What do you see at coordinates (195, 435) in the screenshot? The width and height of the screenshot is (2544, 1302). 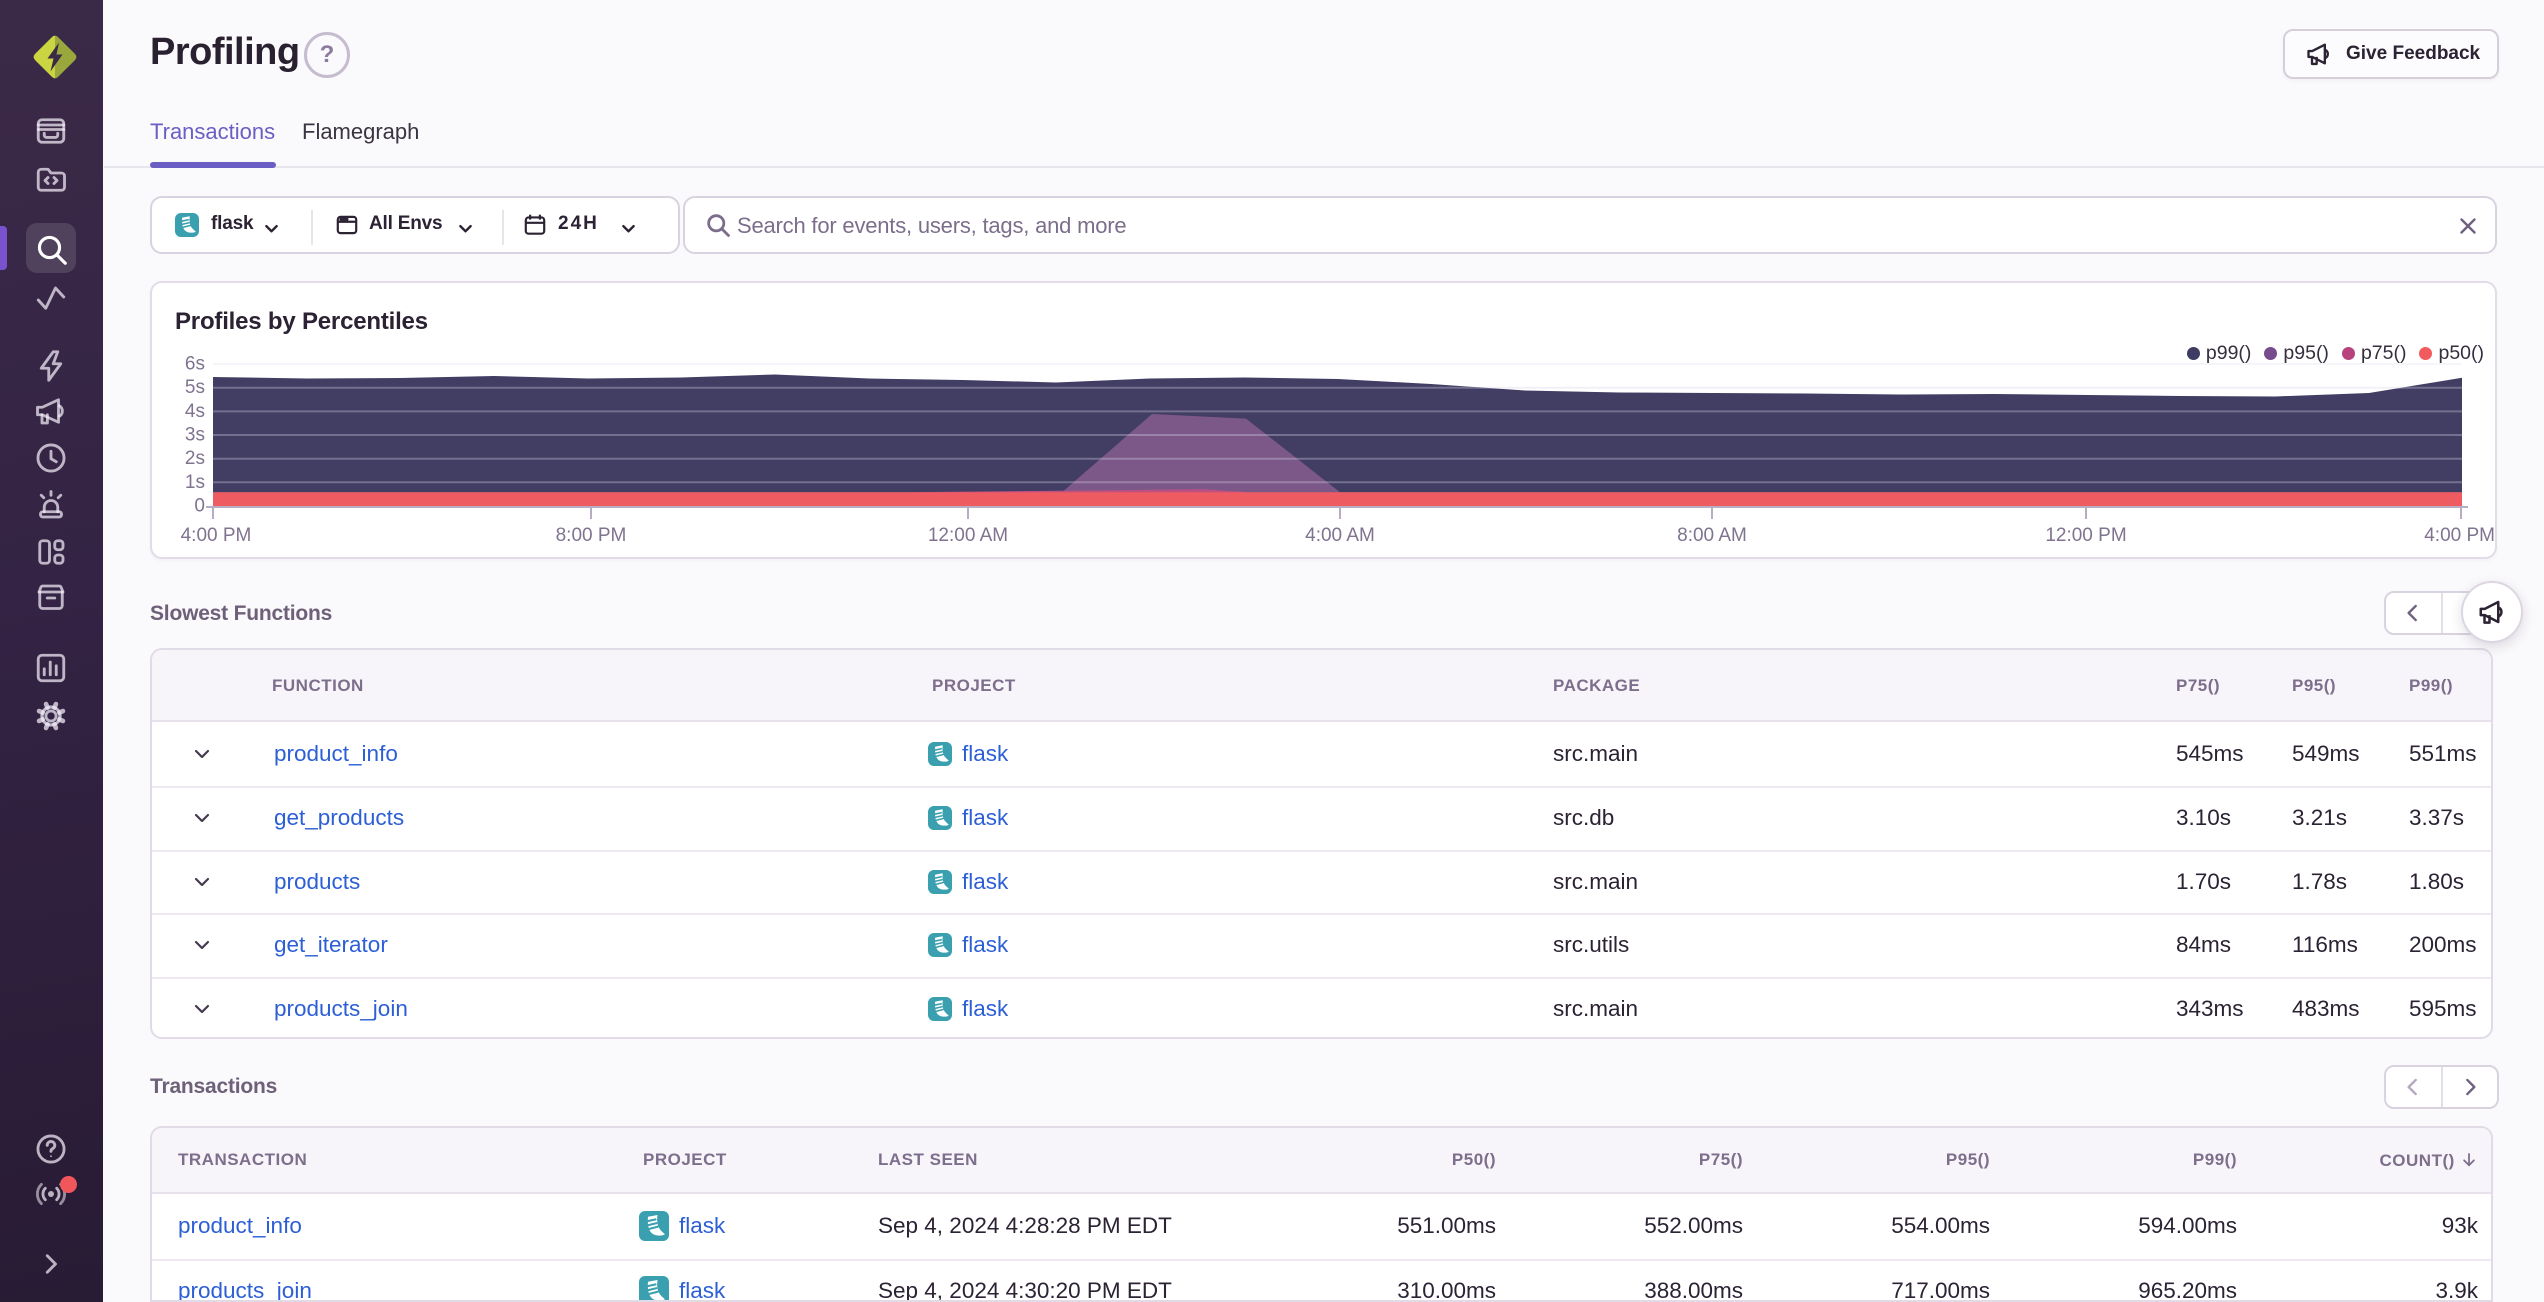 I see `svg-text: 3s` at bounding box center [195, 435].